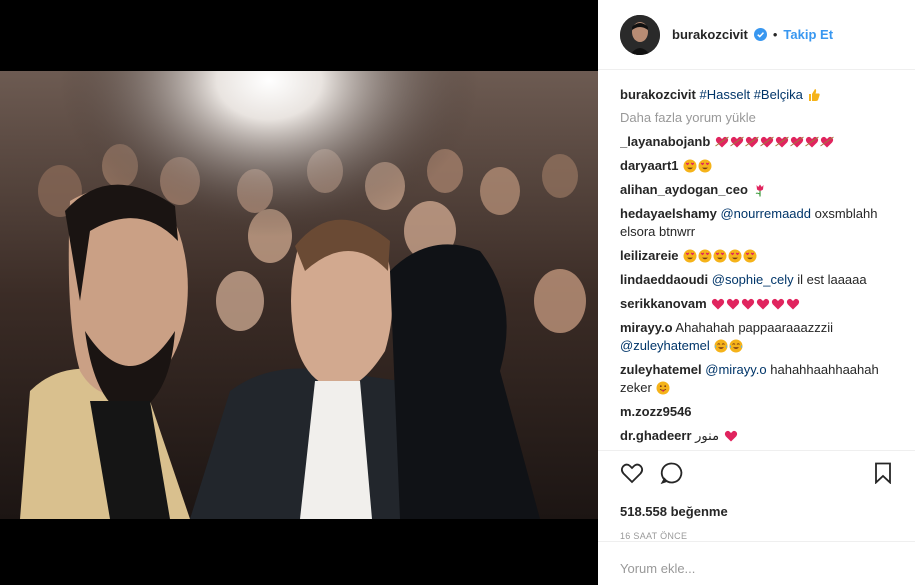 The width and height of the screenshot is (915, 585). I want to click on post-header: burakozcivit • Takip Et, so click(756, 35).